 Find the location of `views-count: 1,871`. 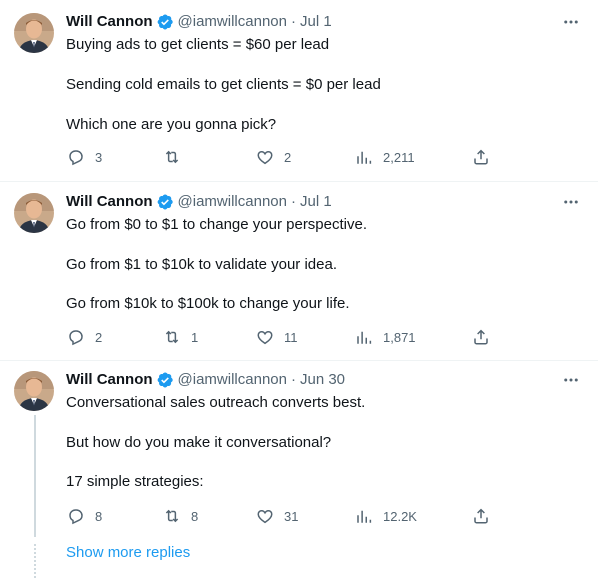

views-count: 1,871 is located at coordinates (399, 337).